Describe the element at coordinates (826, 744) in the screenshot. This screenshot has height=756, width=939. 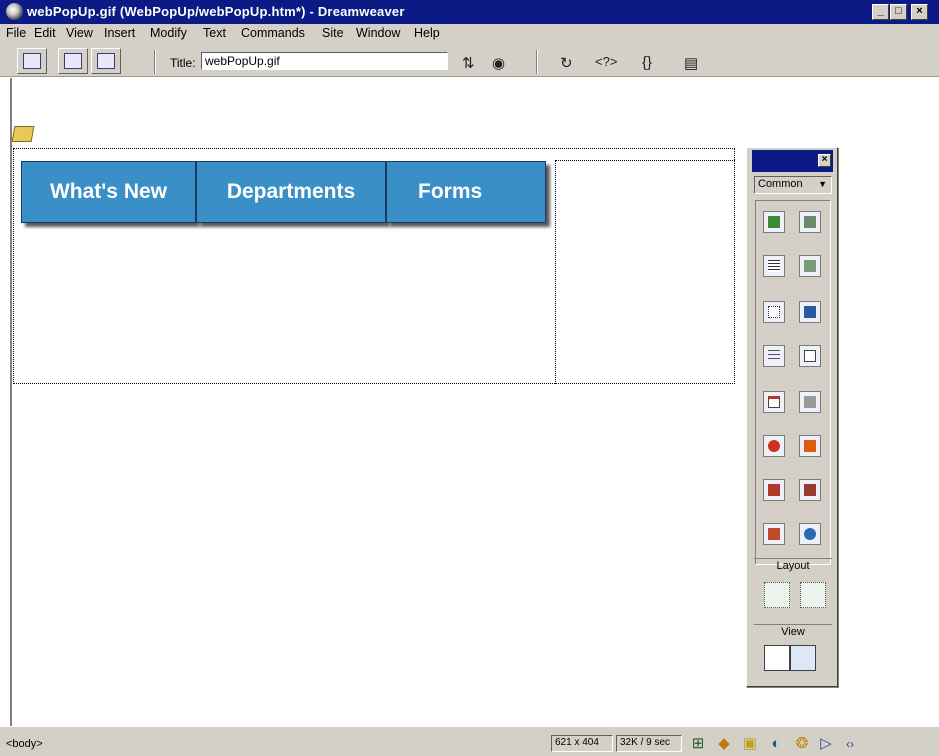
I see `timelines-icon: ▷` at that location.